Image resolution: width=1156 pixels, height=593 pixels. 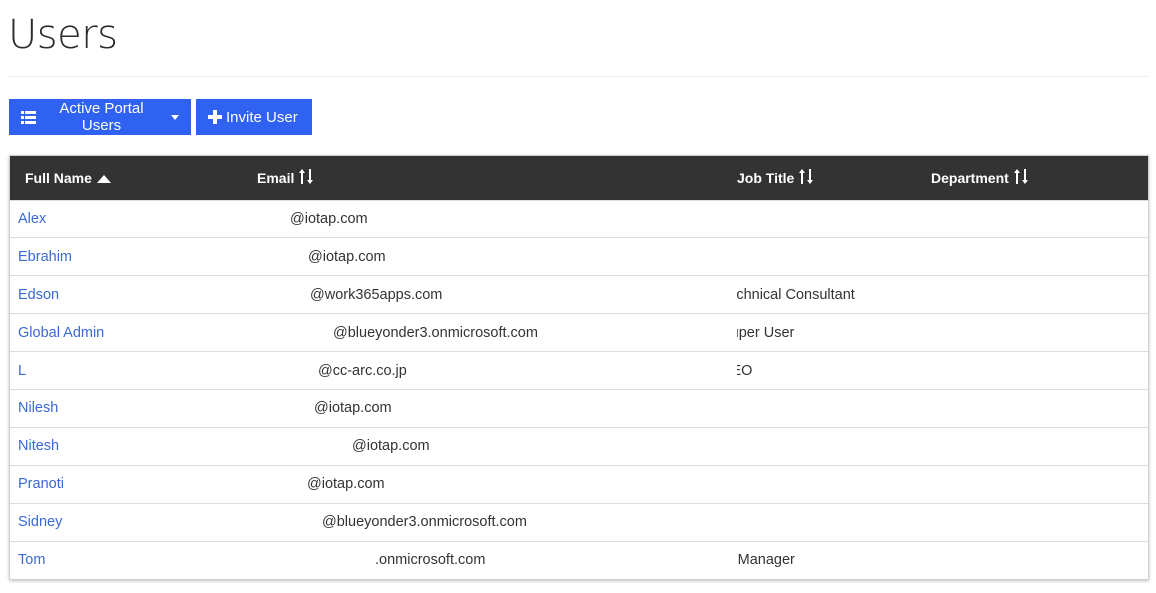 What do you see at coordinates (796, 294) in the screenshot?
I see `user-job-title: Technical Consultant` at bounding box center [796, 294].